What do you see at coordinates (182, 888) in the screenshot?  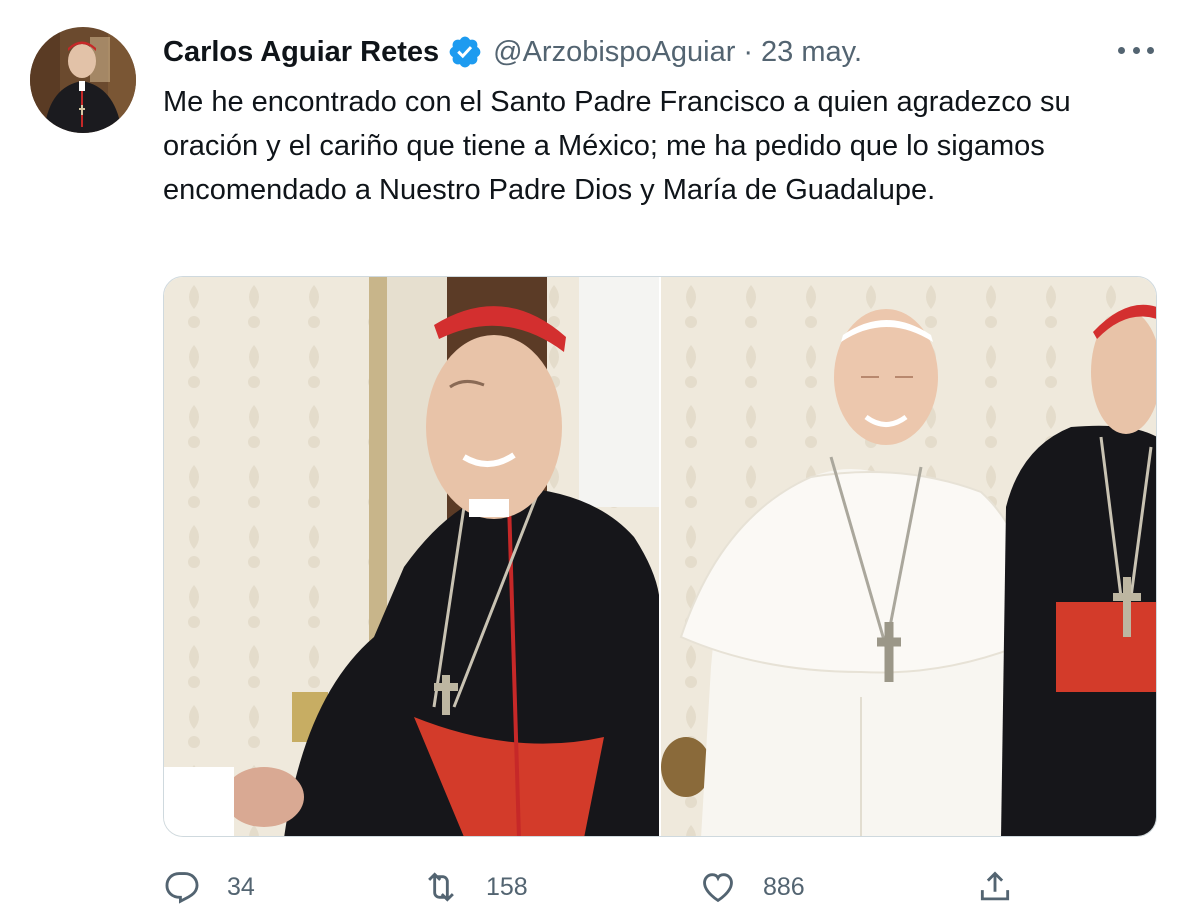 I see `reply-icon` at bounding box center [182, 888].